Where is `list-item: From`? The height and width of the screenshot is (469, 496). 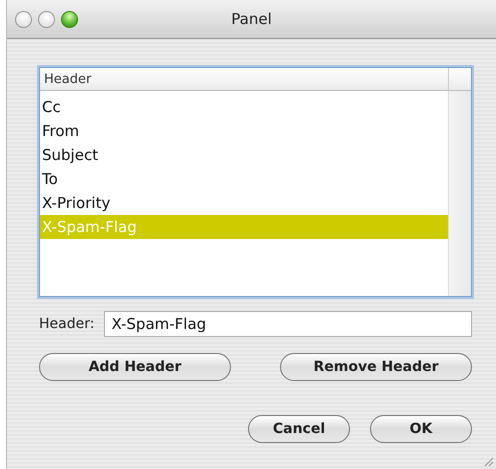 list-item: From is located at coordinates (244, 131).